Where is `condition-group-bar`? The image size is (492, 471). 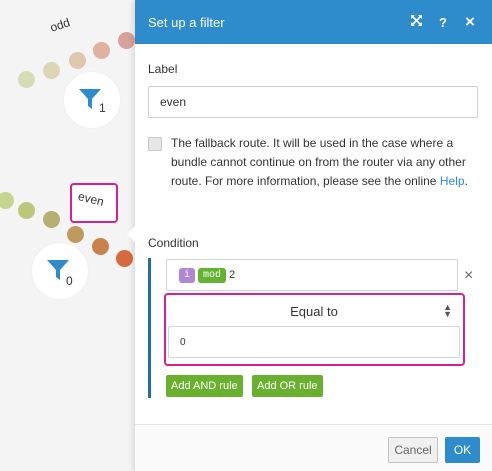 condition-group-bar is located at coordinates (149, 328).